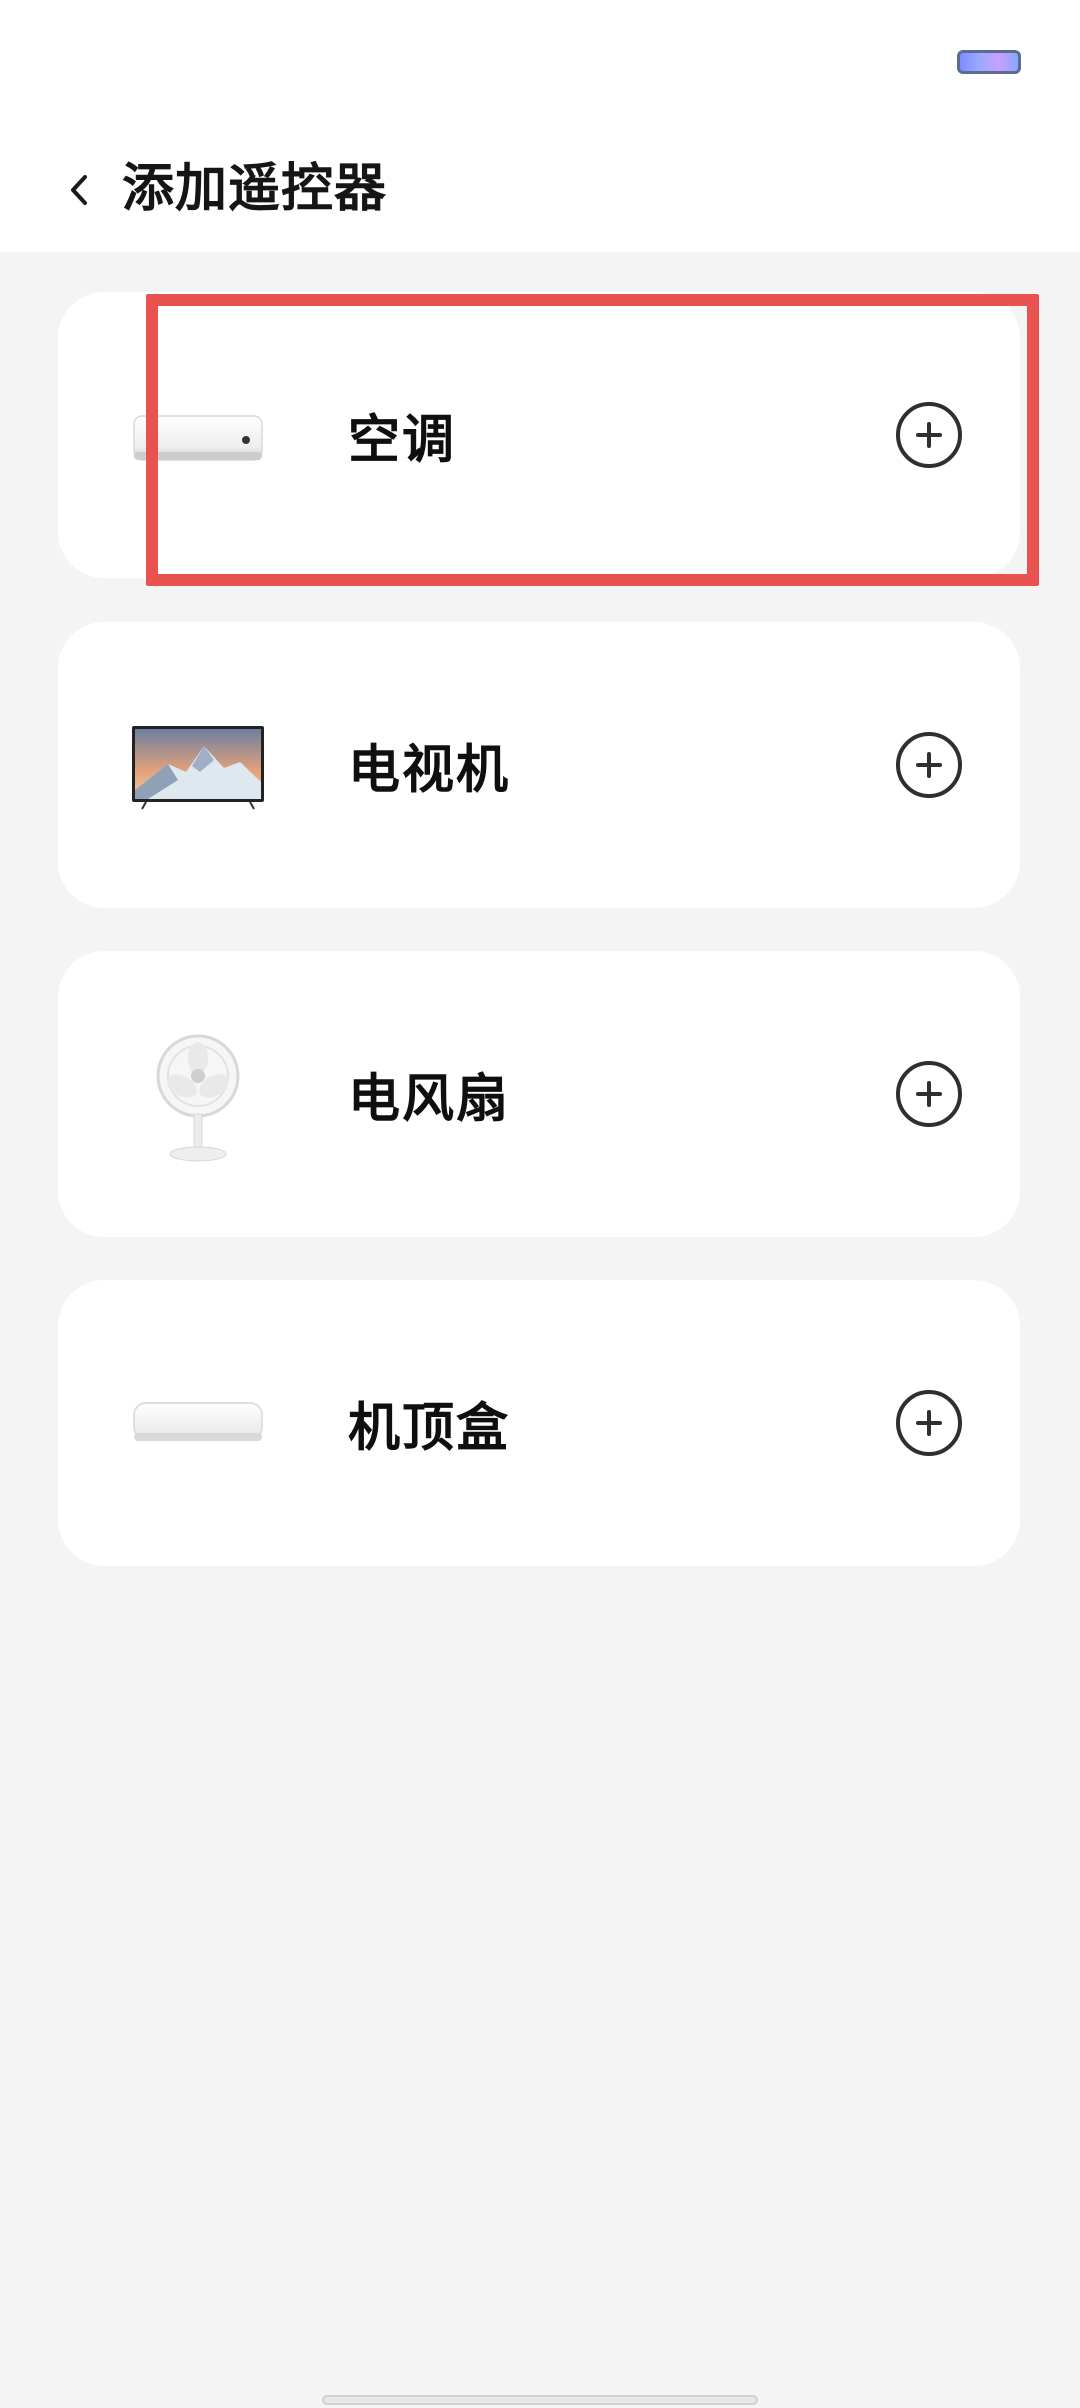 Image resolution: width=1080 pixels, height=2408 pixels. Describe the element at coordinates (429, 1099) in the screenshot. I see `device-label-fan: 电风扇` at that location.